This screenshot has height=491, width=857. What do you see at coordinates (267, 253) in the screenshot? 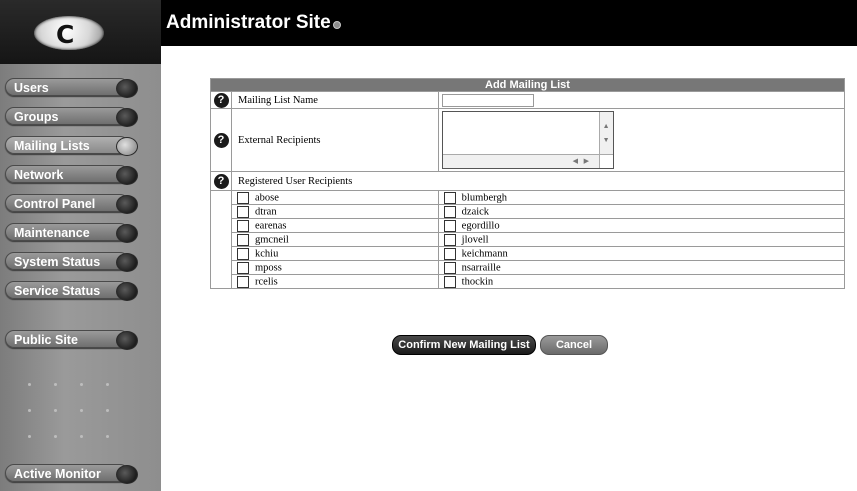
I see `user-name: kchiu` at bounding box center [267, 253].